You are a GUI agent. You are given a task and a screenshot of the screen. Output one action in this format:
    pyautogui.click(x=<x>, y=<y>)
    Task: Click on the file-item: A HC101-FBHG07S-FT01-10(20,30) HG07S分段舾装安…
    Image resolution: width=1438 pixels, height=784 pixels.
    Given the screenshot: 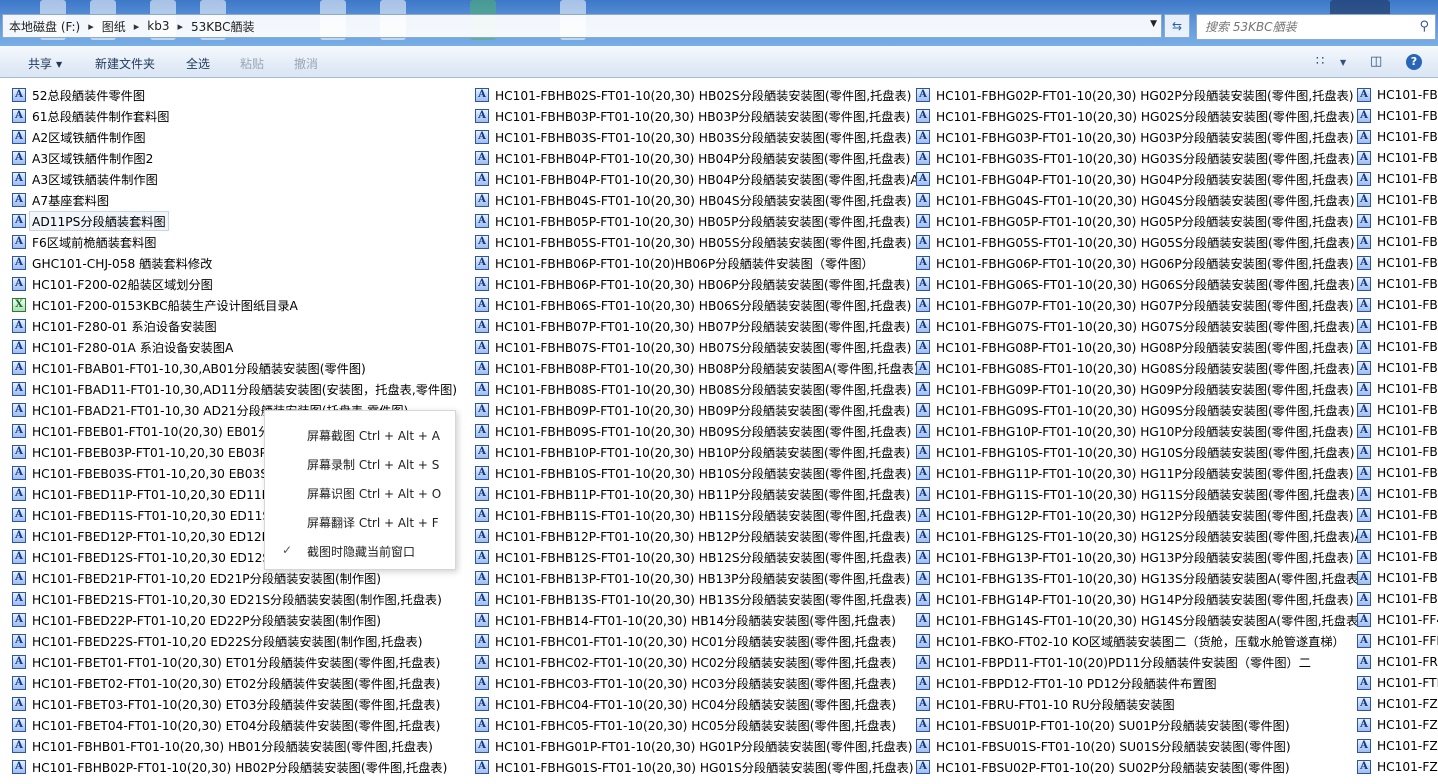 What is the action you would take?
    pyautogui.click(x=1140, y=325)
    